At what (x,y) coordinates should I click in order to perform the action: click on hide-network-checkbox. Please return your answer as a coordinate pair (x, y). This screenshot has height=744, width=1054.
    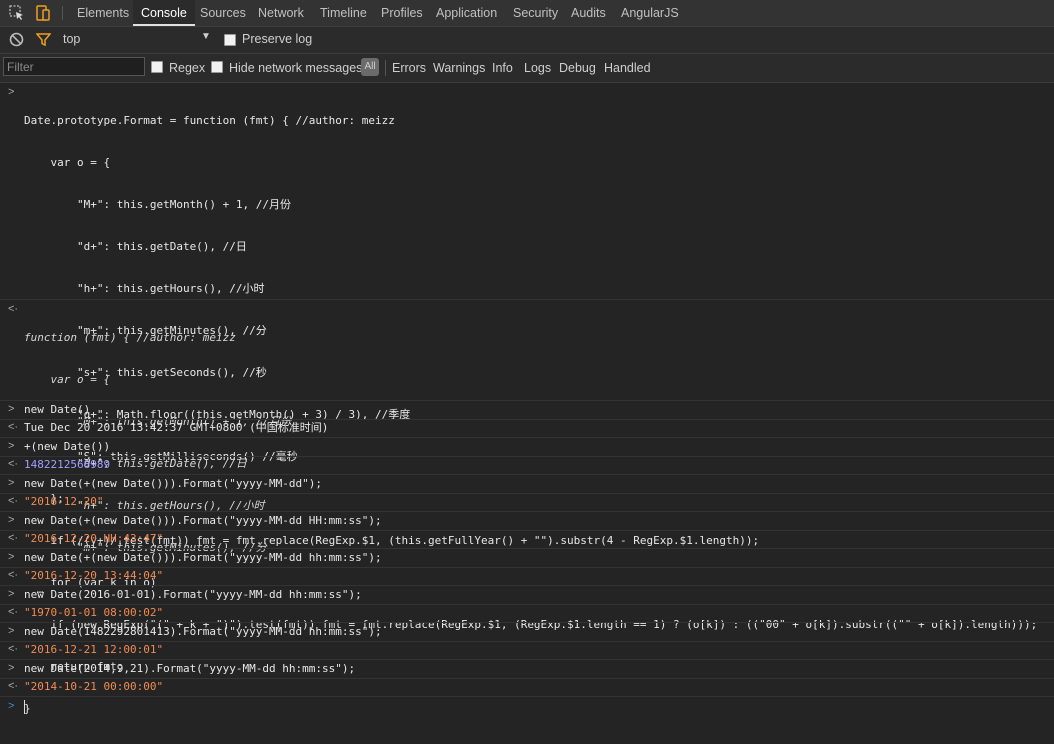
    Looking at the image, I should click on (217, 67).